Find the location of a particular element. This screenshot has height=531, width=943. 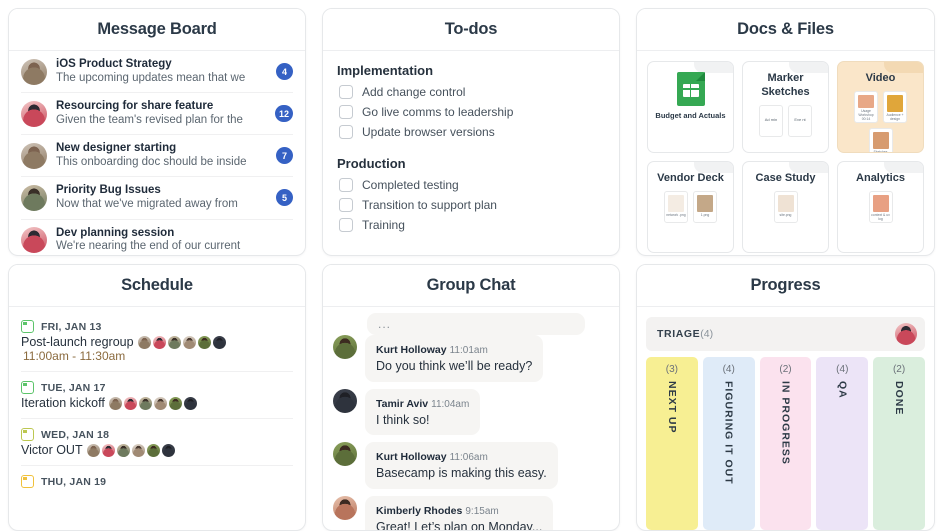

todo-item: Update browser versions is located at coordinates (471, 132).